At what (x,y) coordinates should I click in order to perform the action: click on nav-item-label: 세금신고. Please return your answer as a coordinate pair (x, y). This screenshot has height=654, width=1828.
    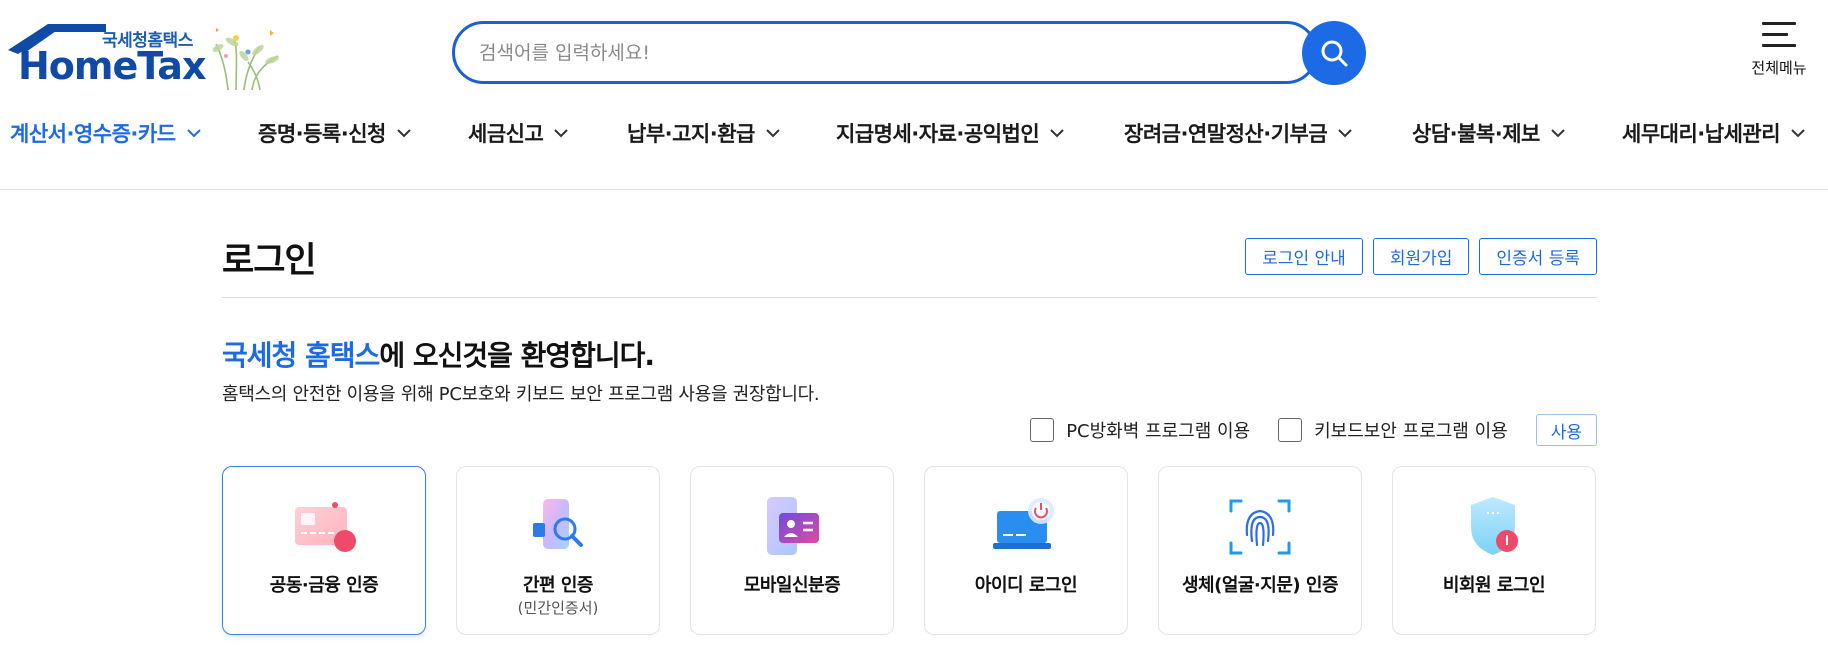
    Looking at the image, I should click on (506, 134).